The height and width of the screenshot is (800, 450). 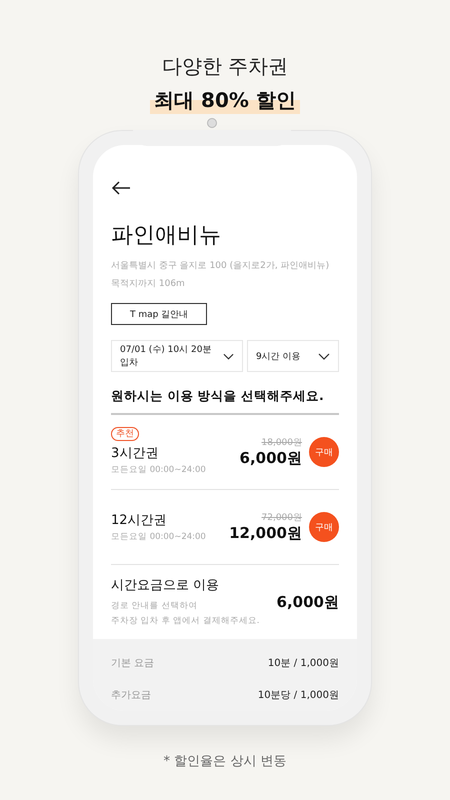 I want to click on place-address: 서울특별시 중구 을지로 100 (을지로2가, 파인애비뉴), so click(x=220, y=266).